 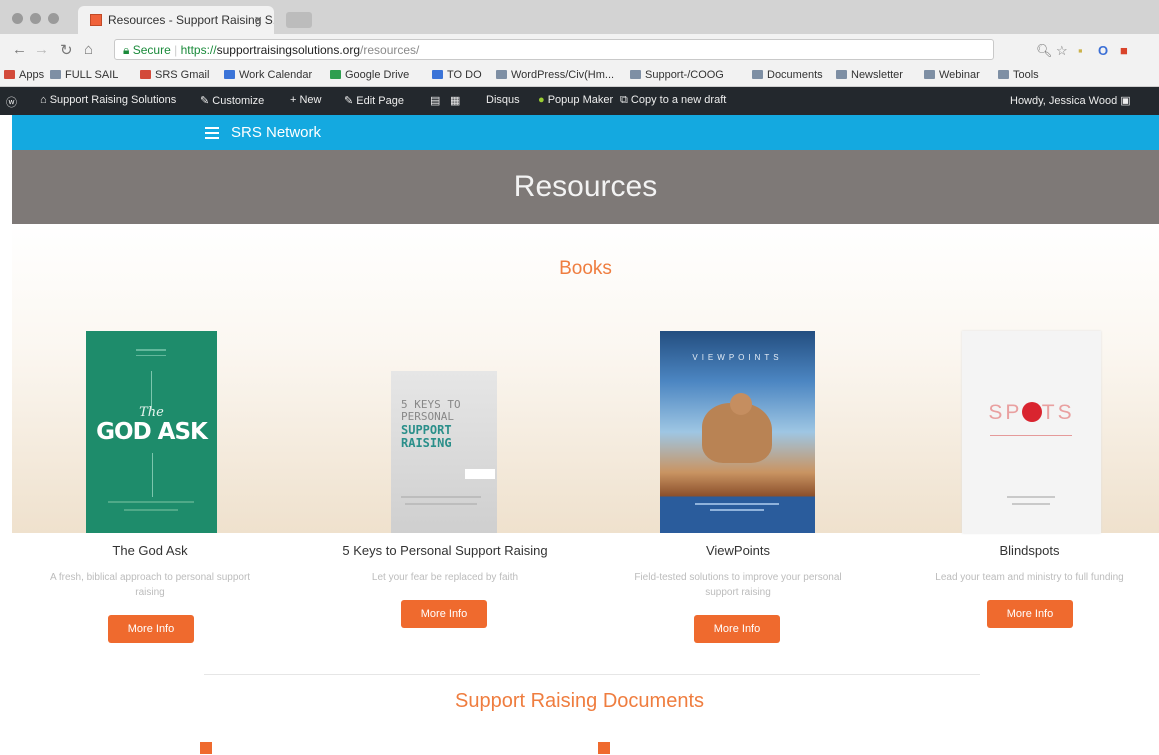 I want to click on admin-popup-maker: ● Popup Maker, so click(x=575, y=100).